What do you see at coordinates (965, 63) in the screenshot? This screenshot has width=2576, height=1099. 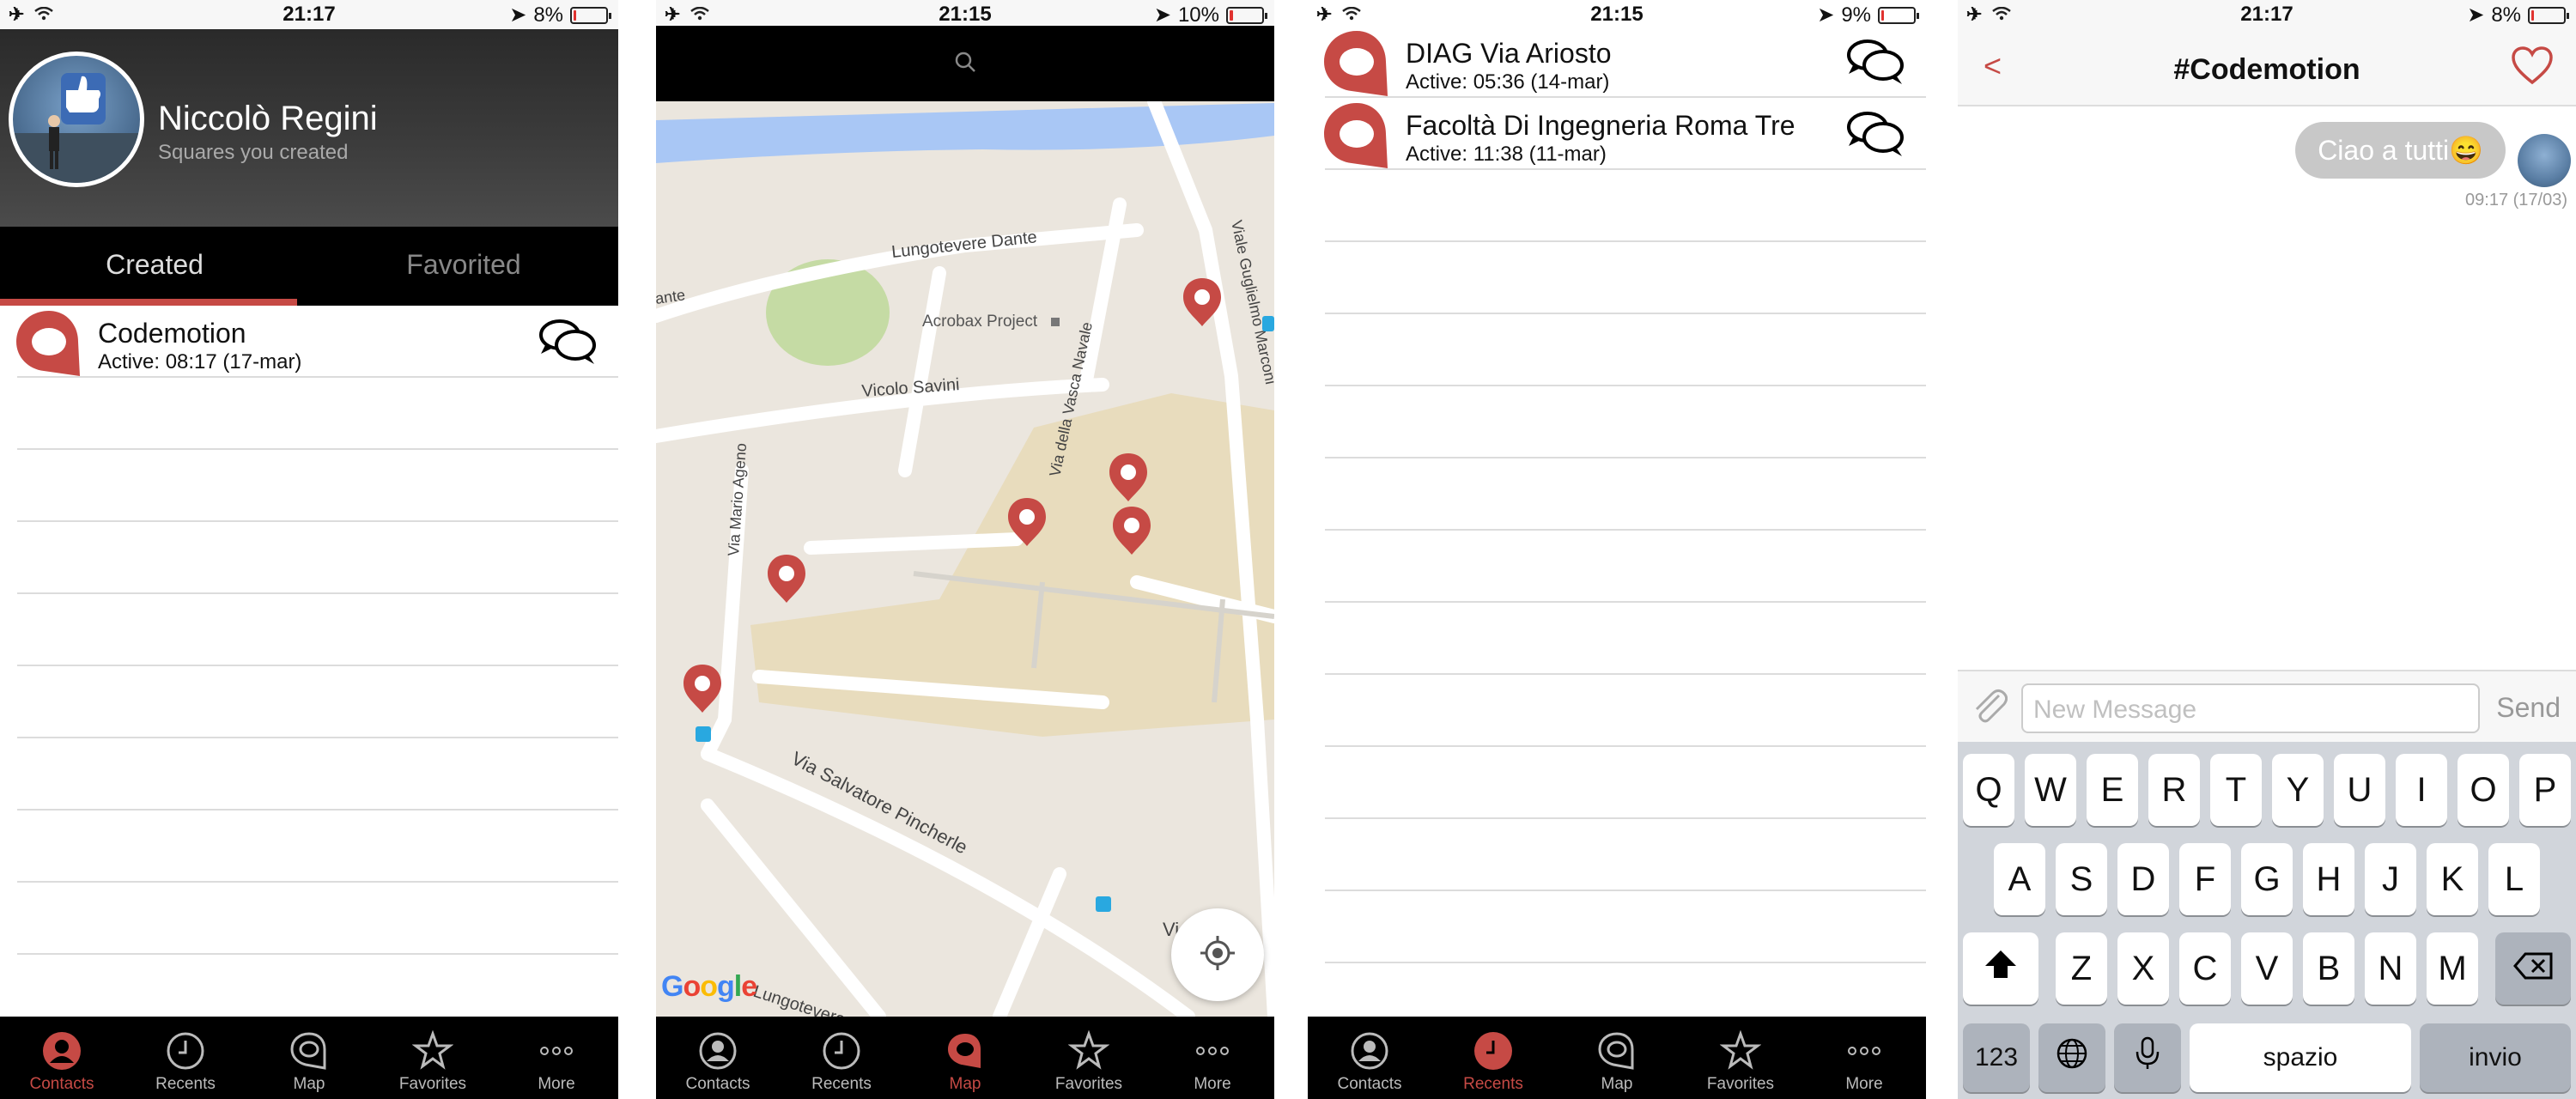 I see `map-search-bar` at bounding box center [965, 63].